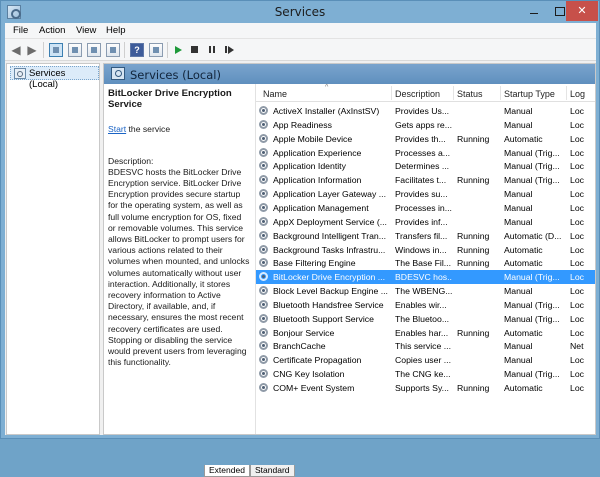 The image size is (600, 477). What do you see at coordinates (56, 50) in the screenshot?
I see `show-console-tree-icon` at bounding box center [56, 50].